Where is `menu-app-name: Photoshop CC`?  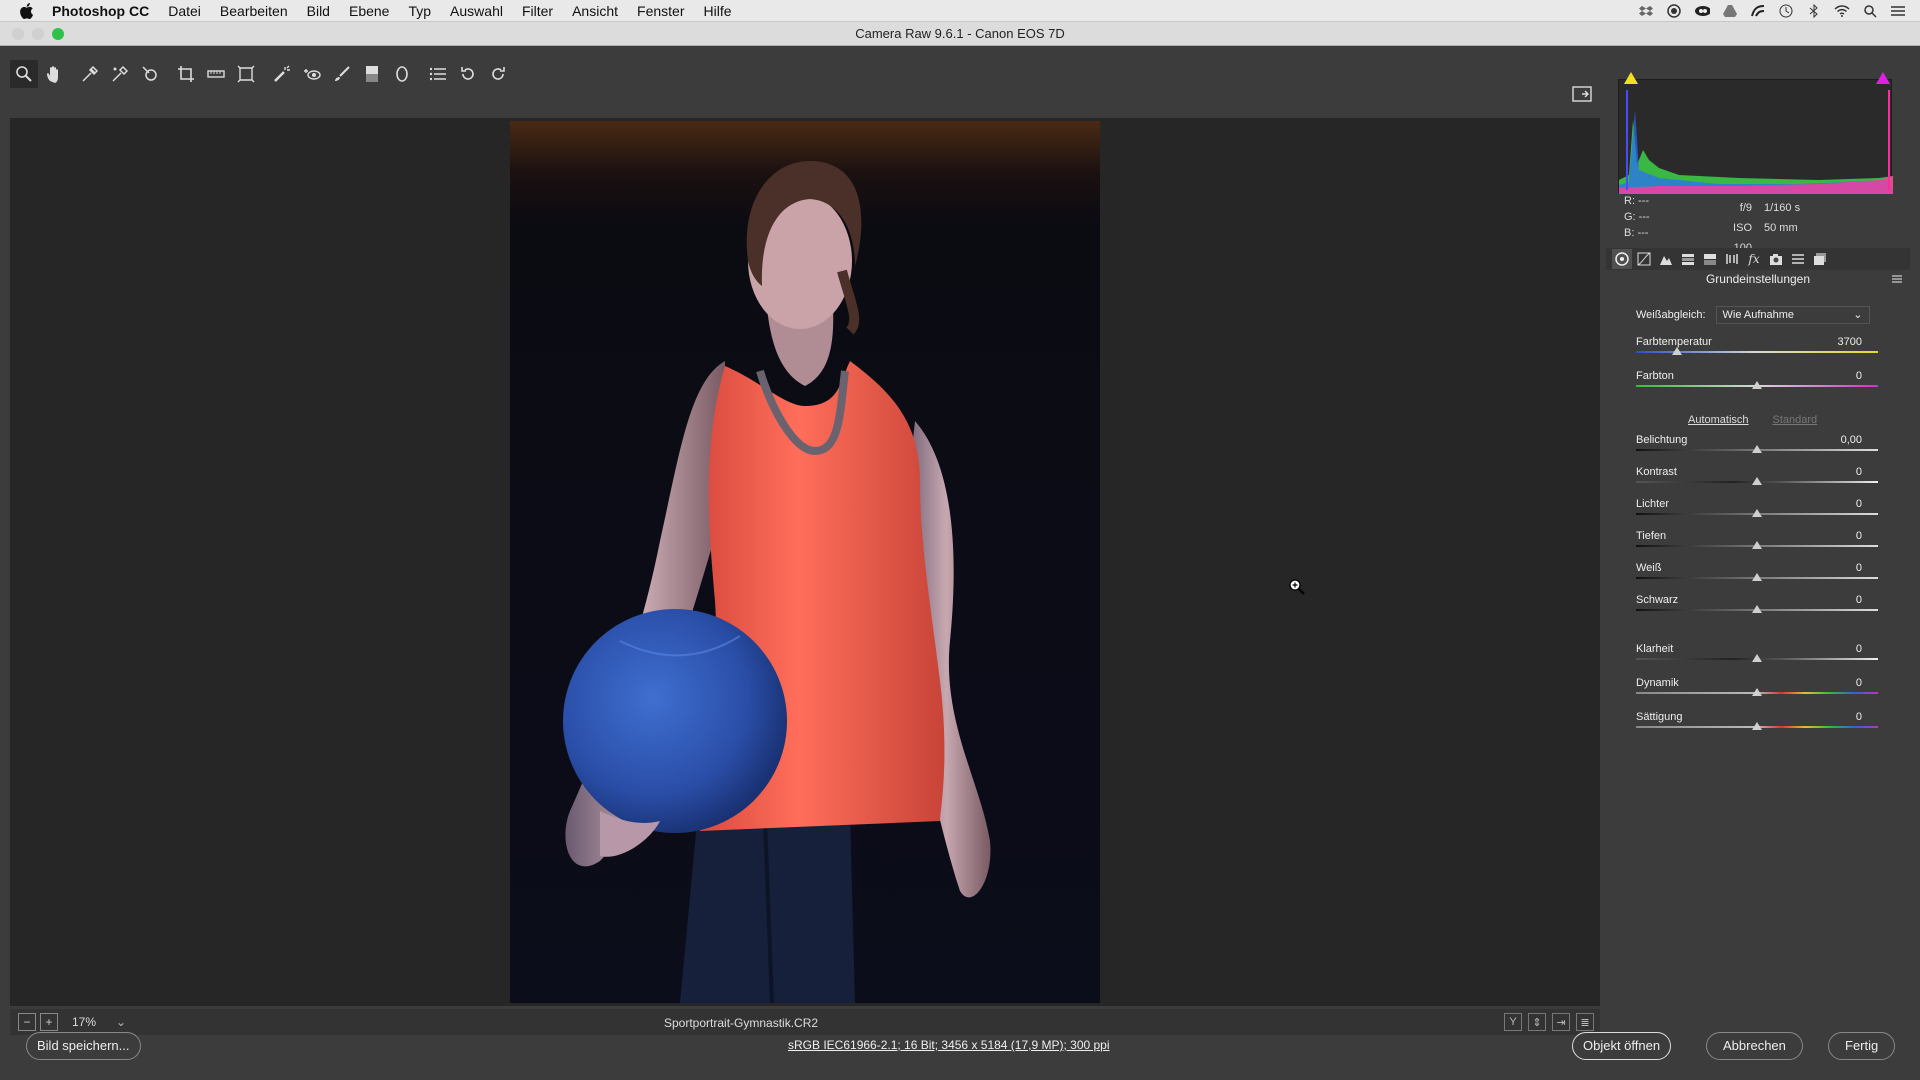 menu-app-name: Photoshop CC is located at coordinates (100, 11).